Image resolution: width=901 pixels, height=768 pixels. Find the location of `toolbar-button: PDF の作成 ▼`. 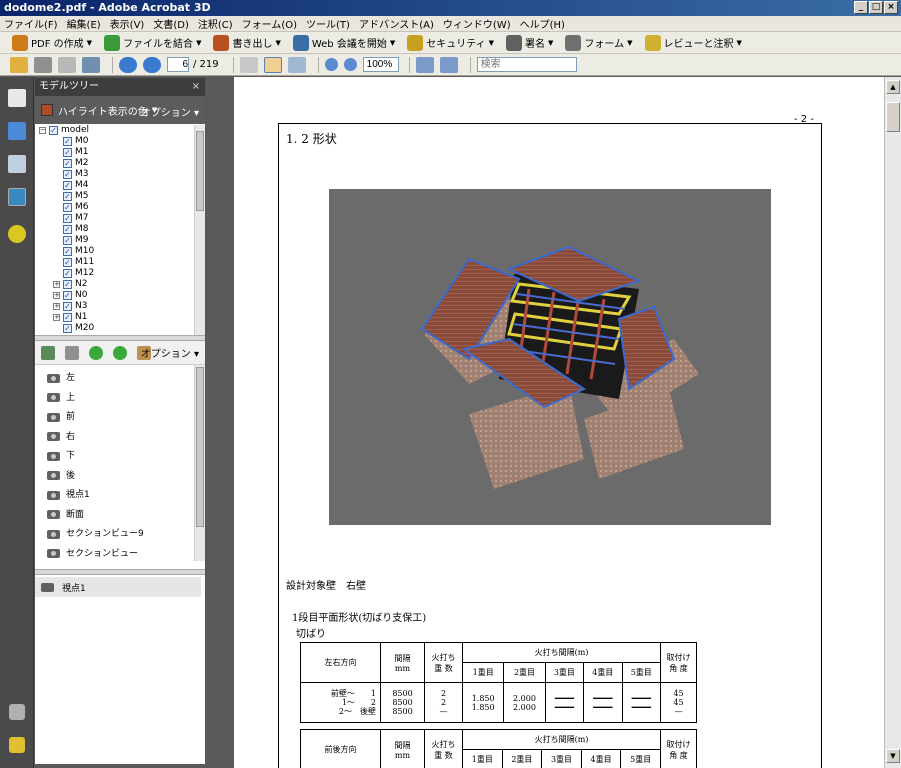

toolbar-button: PDF の作成 ▼ is located at coordinates (52, 42).